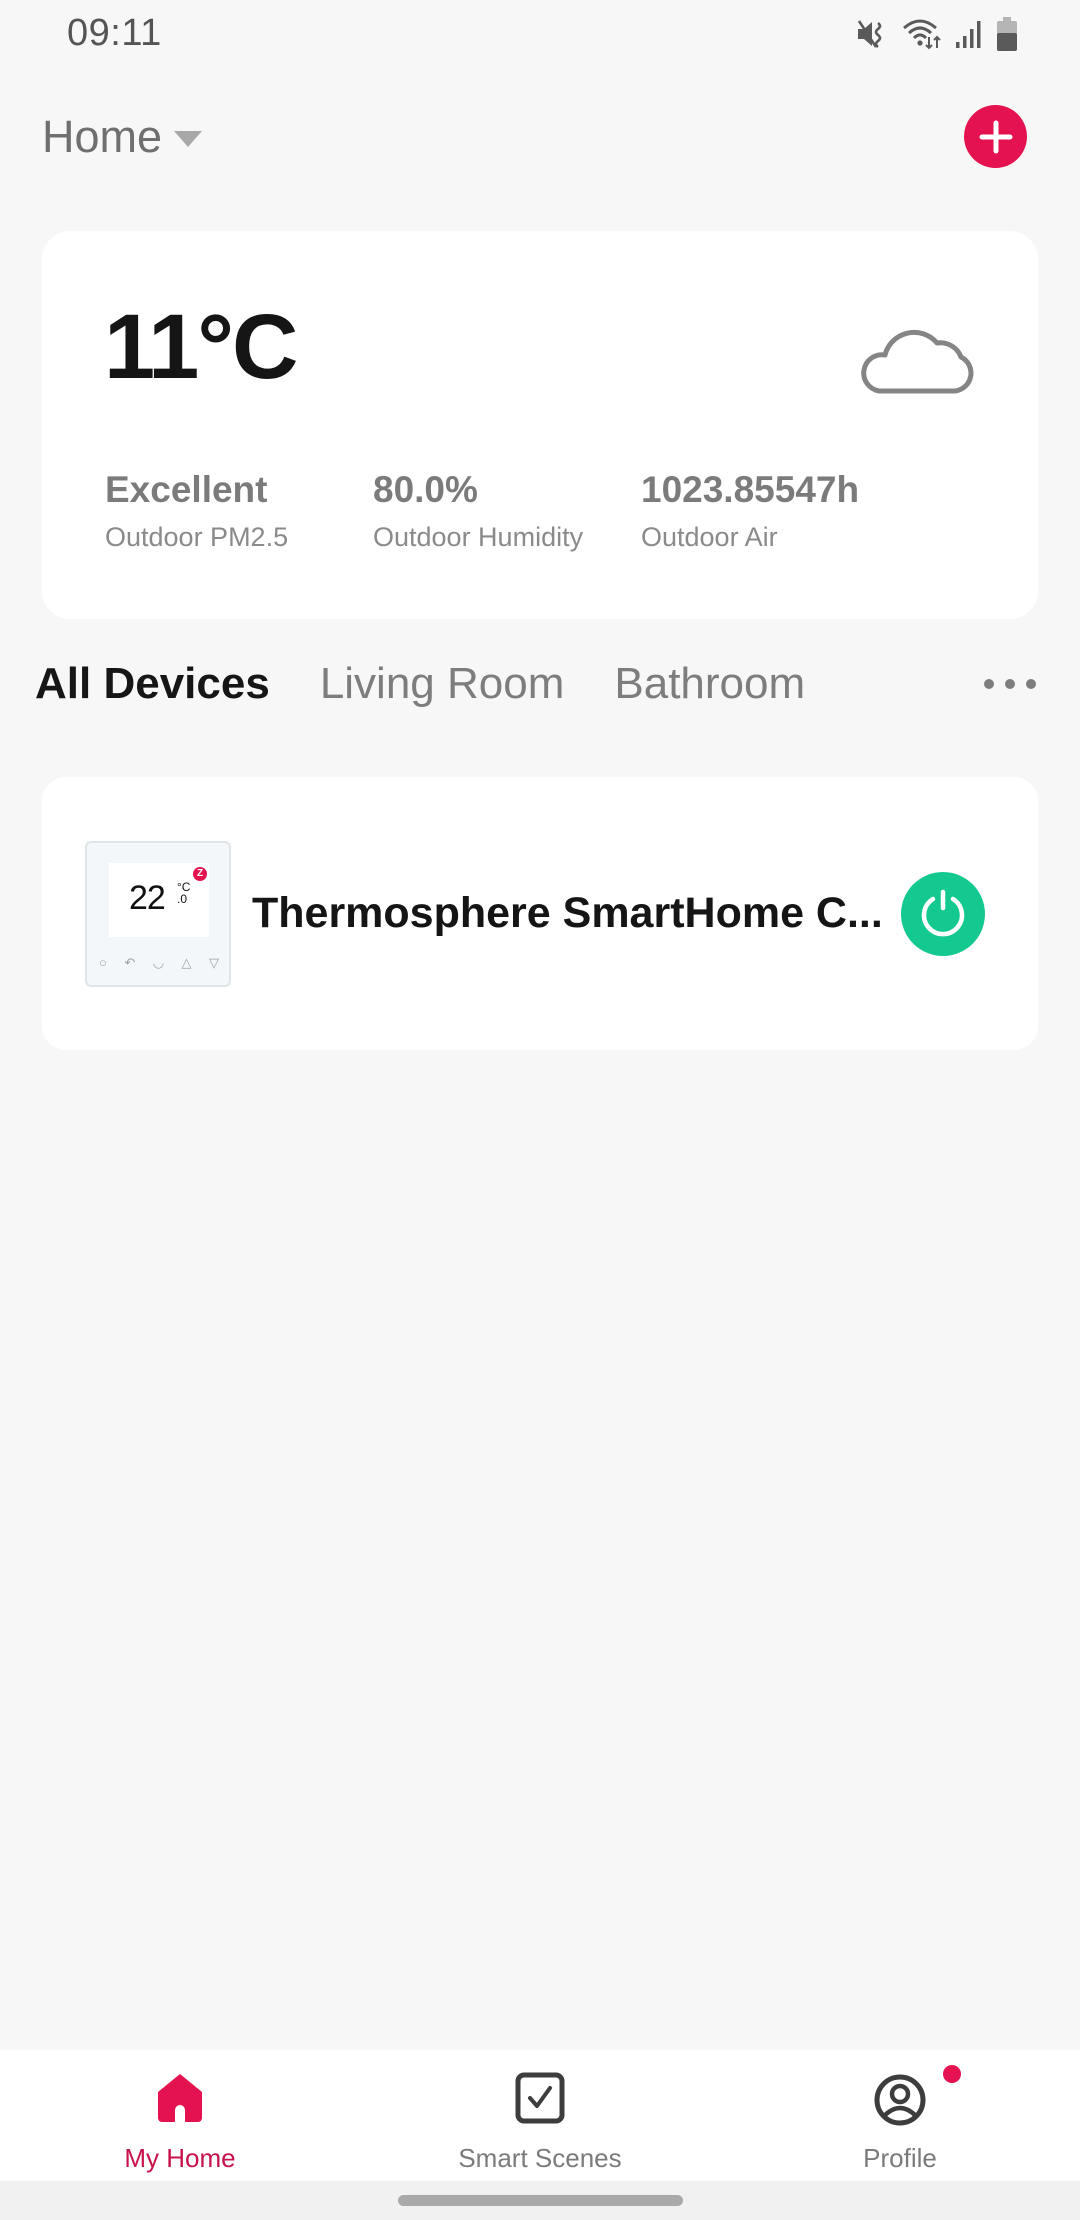  What do you see at coordinates (916, 361) in the screenshot?
I see `cloud-icon` at bounding box center [916, 361].